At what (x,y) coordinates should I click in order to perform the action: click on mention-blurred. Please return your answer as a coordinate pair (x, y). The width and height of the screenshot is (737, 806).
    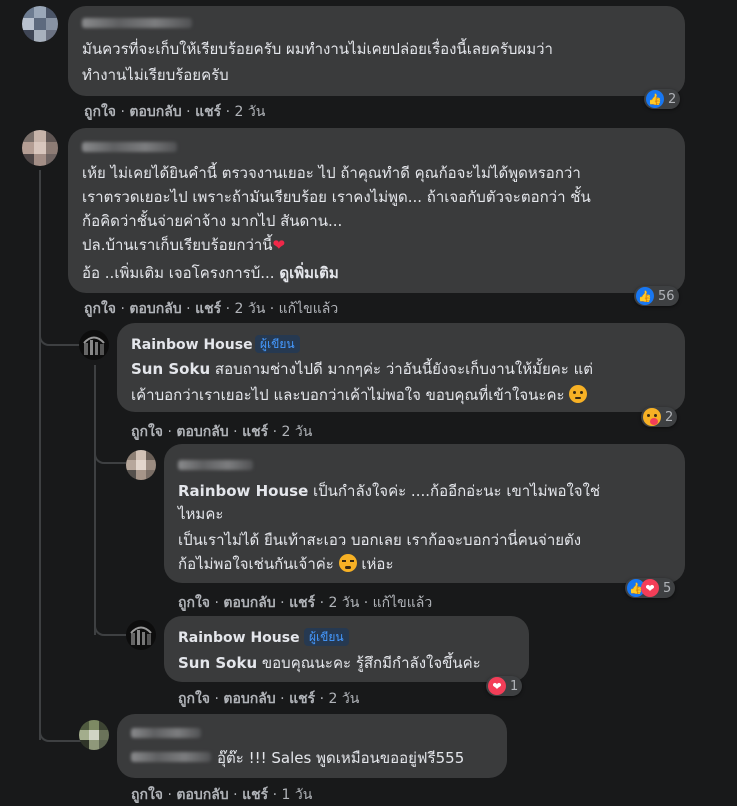
    Looking at the image, I should click on (171, 757).